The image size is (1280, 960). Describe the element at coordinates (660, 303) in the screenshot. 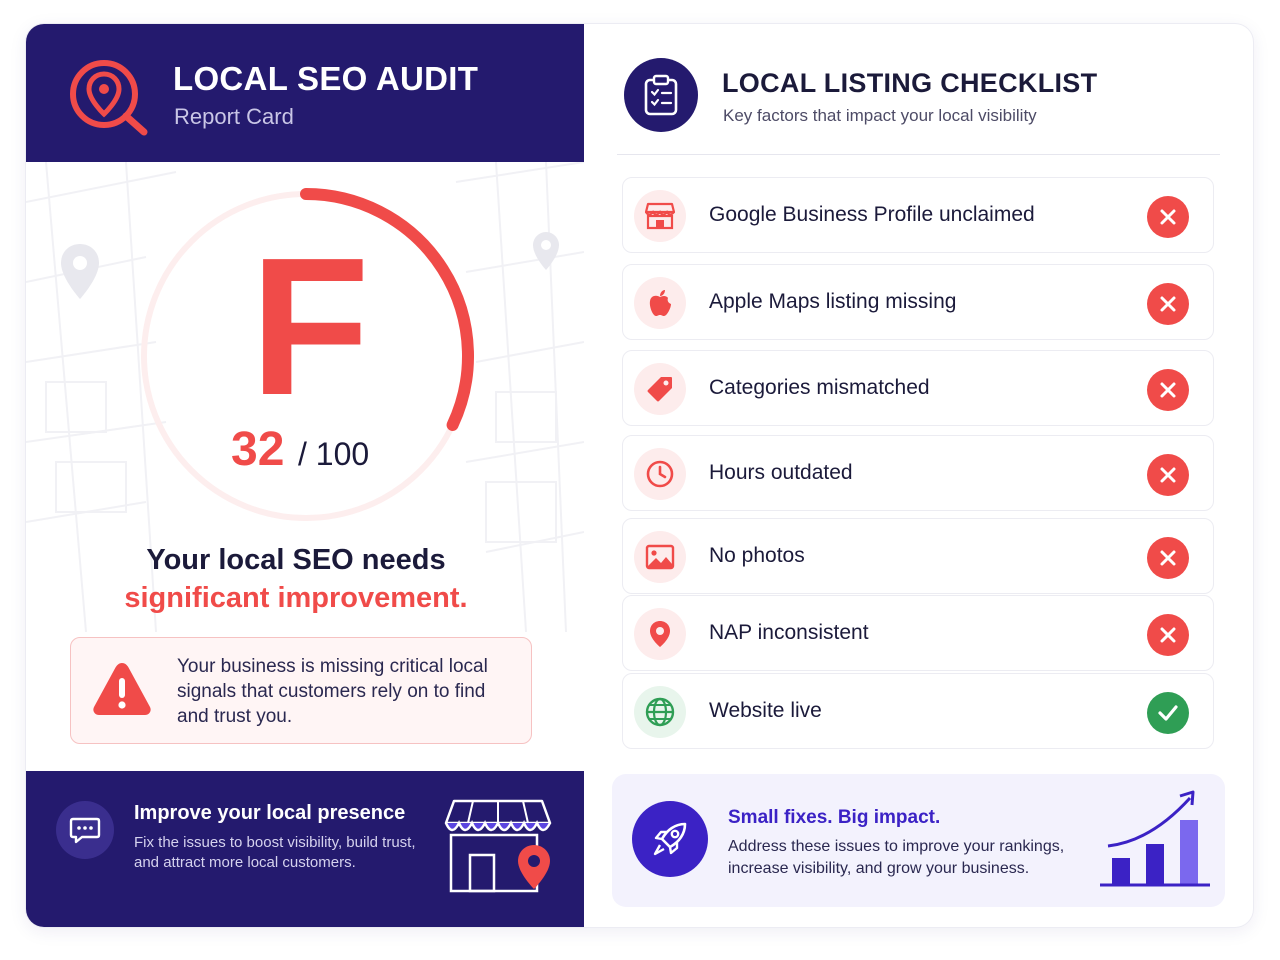

I see `apple-icon` at that location.